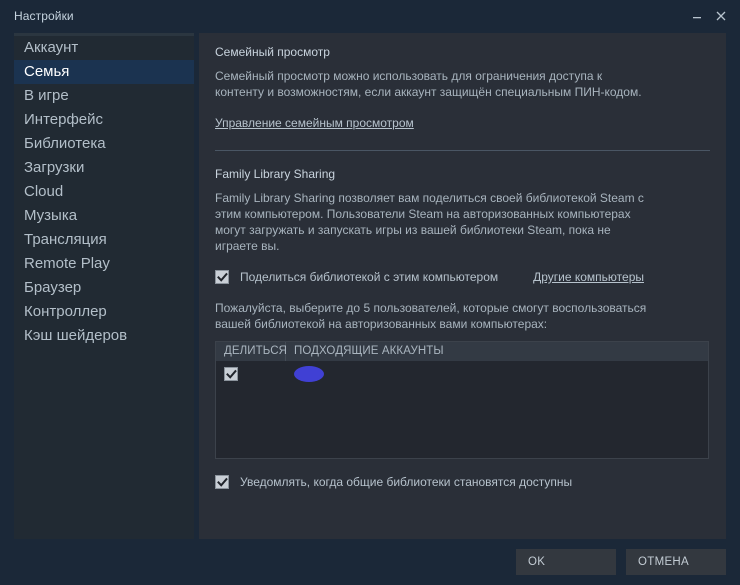 This screenshot has height=585, width=740. Describe the element at coordinates (309, 374) in the screenshot. I see `redacted-account-name` at that location.